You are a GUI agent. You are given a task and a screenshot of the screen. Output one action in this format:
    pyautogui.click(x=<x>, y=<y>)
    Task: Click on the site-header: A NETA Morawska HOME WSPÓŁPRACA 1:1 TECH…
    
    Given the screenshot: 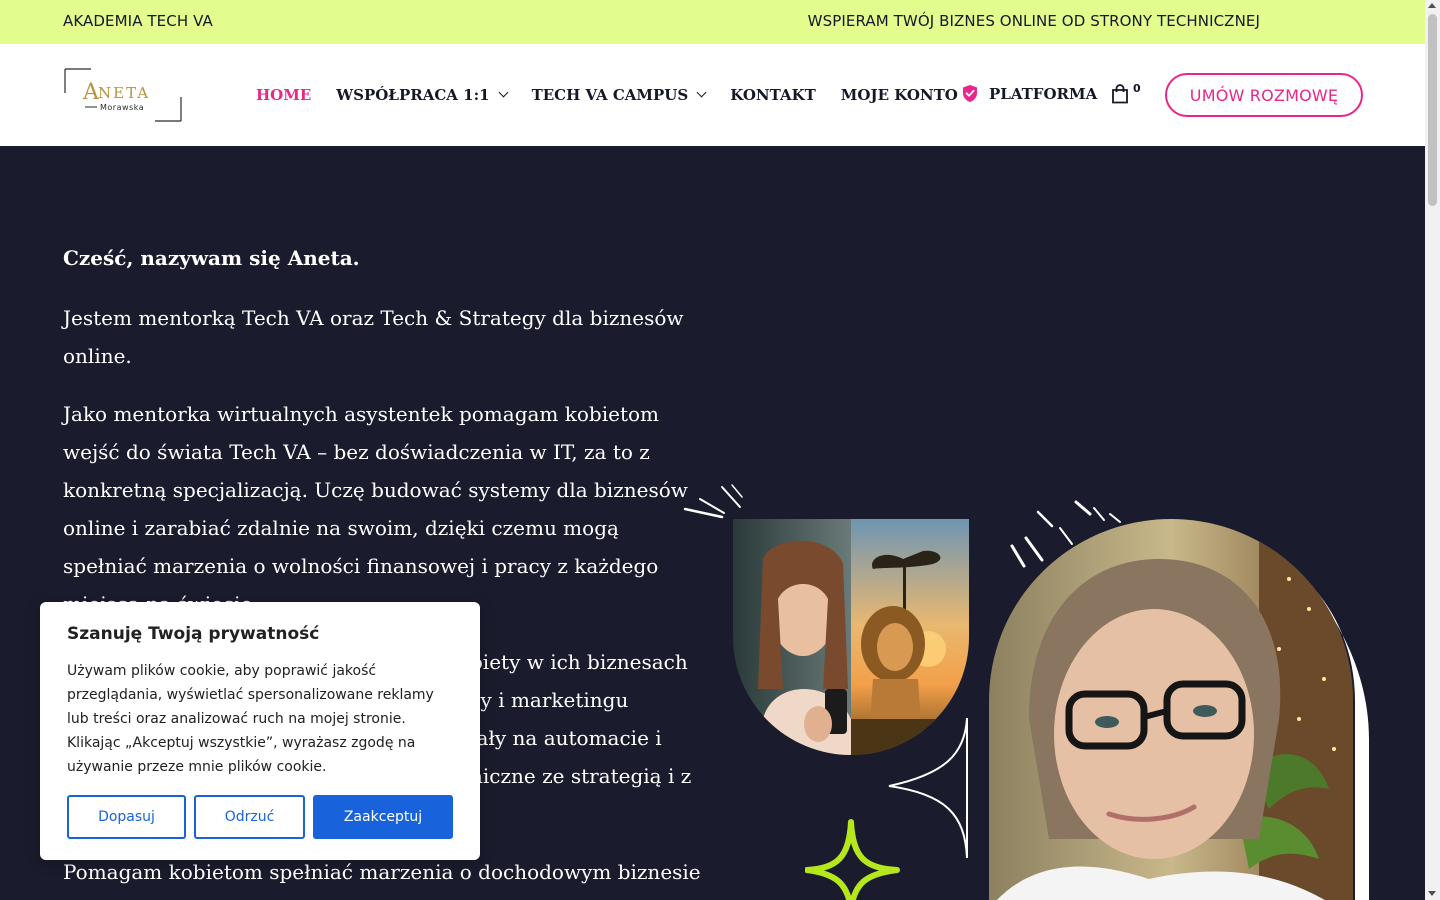 What is the action you would take?
    pyautogui.click(x=712, y=95)
    